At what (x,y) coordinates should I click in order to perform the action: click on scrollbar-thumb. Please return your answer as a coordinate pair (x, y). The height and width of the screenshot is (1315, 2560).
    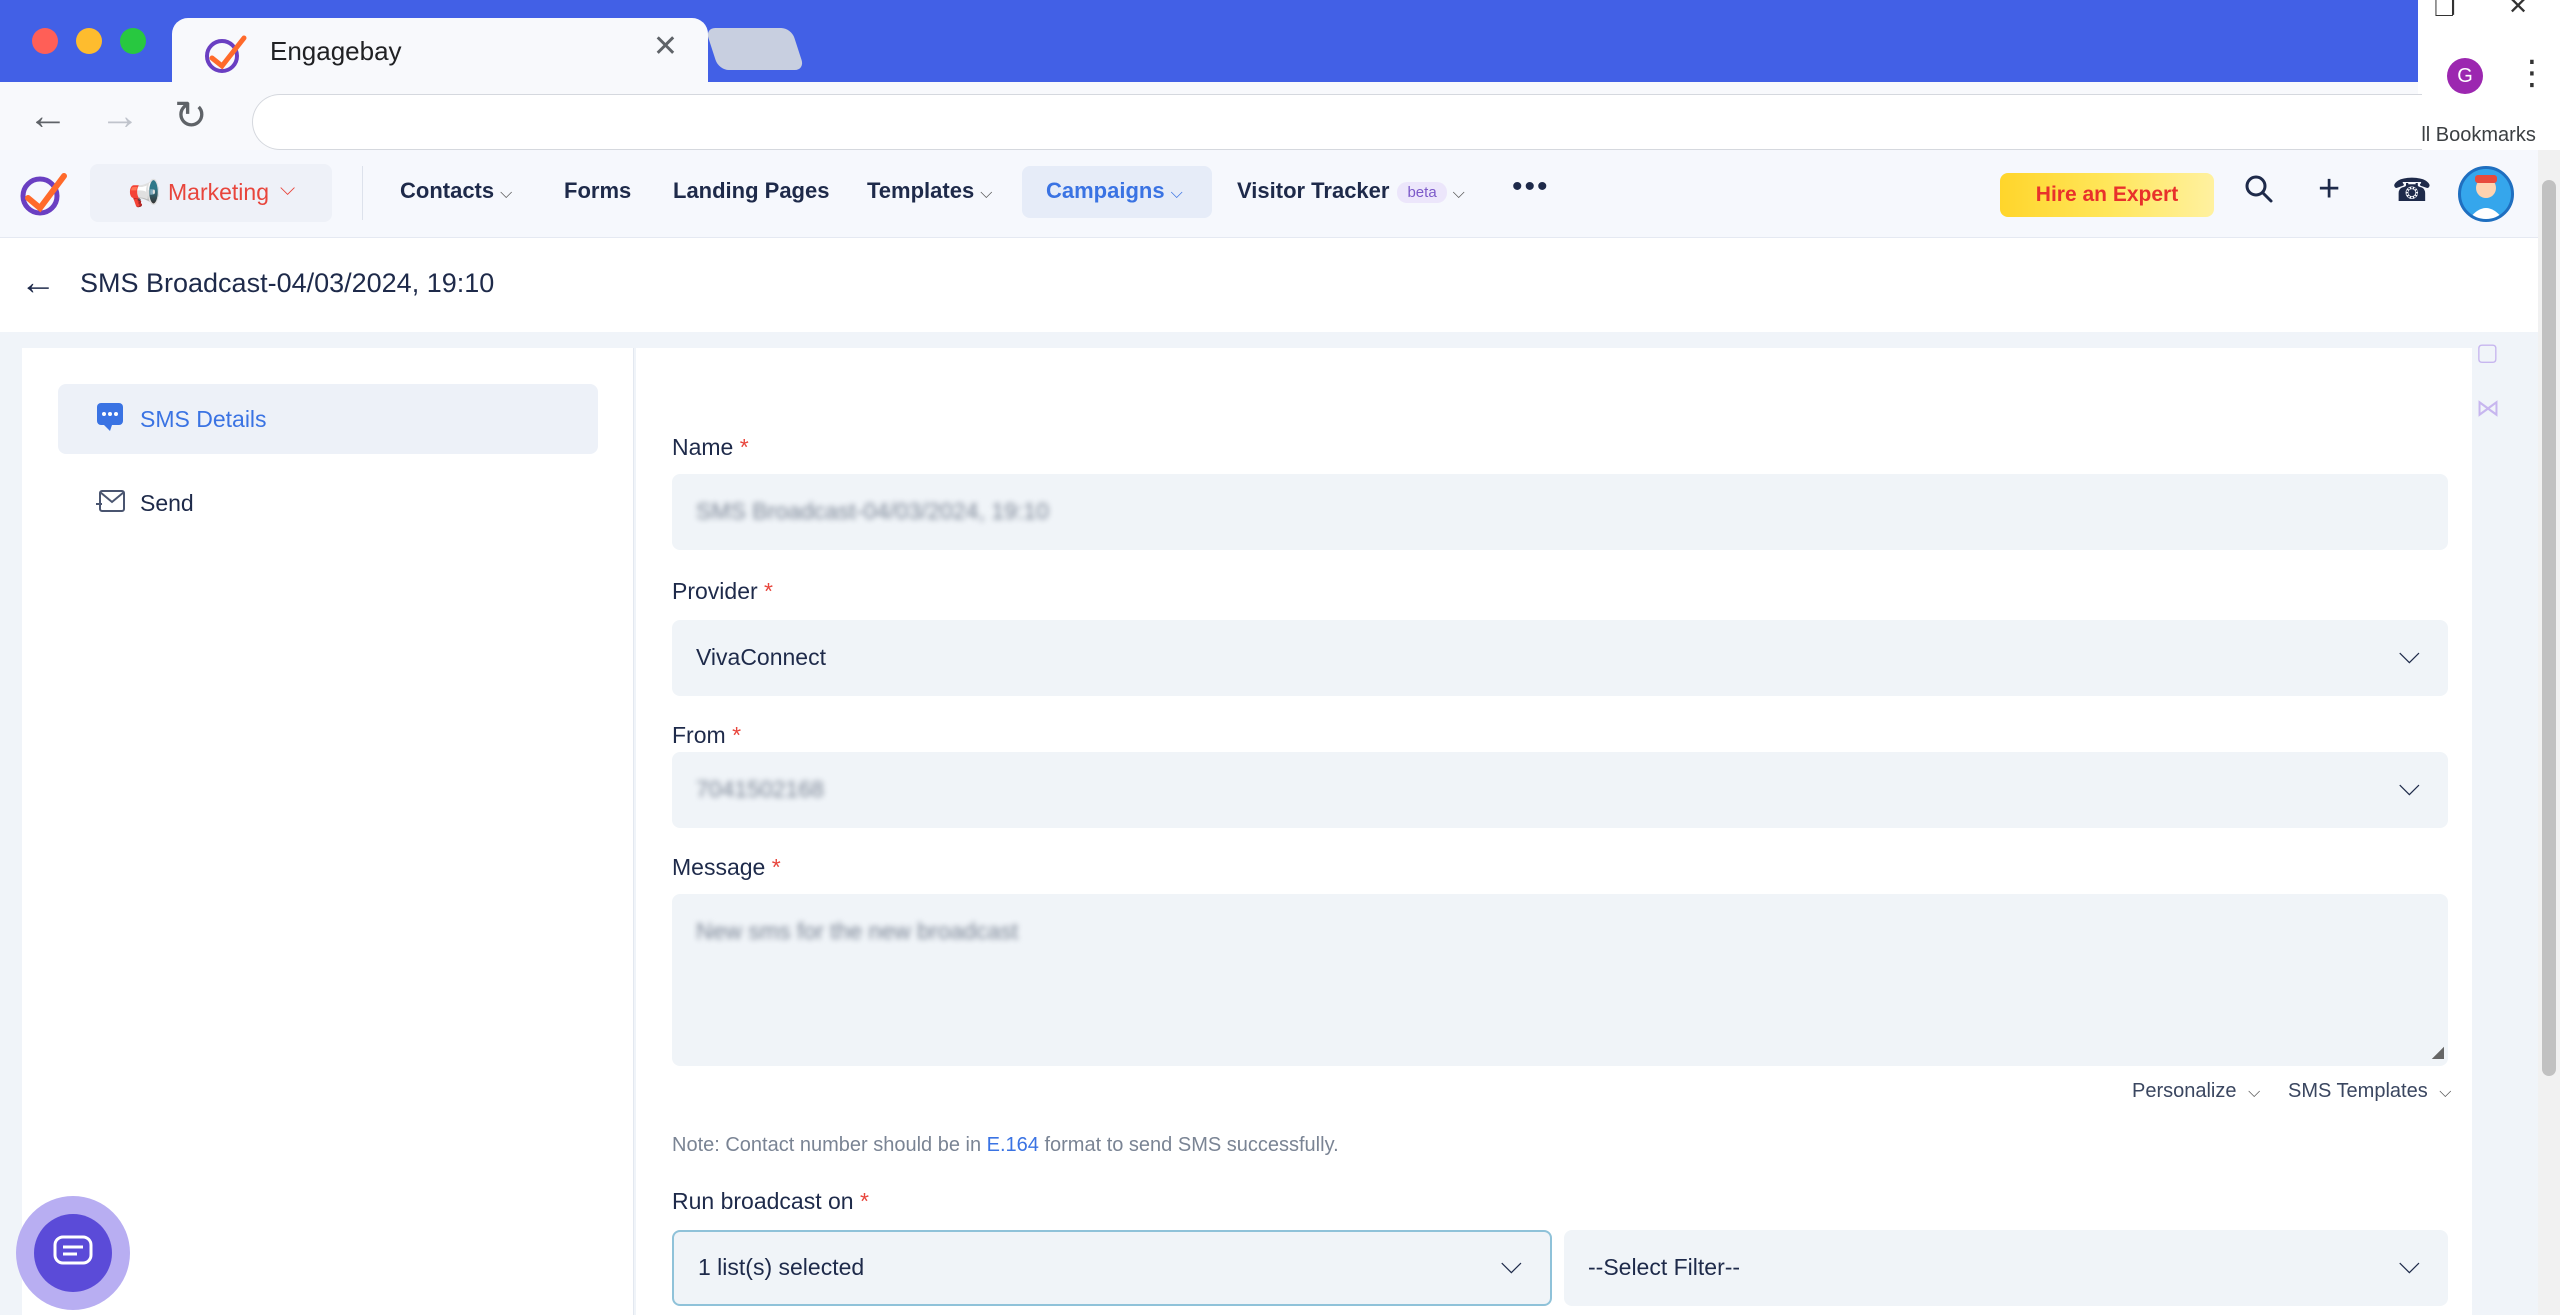
    Looking at the image, I should click on (2549, 628).